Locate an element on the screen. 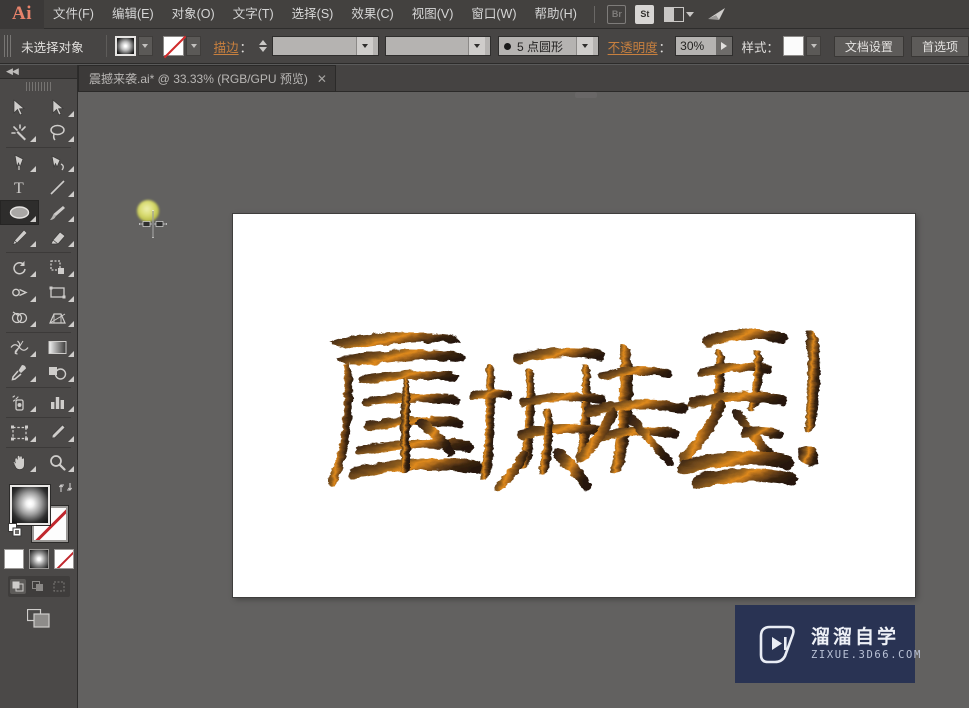 The height and width of the screenshot is (708, 969). stroke-label: 描边 is located at coordinates (226, 46).